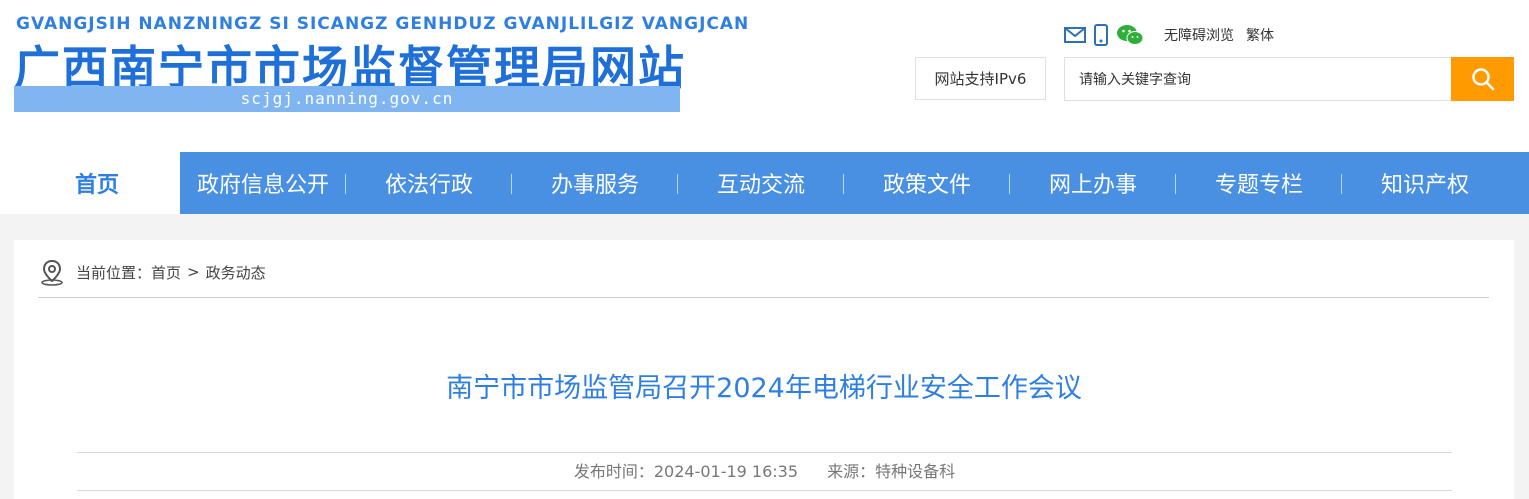 This screenshot has width=1529, height=499. I want to click on nav-item-label: 互动交流, so click(760, 185).